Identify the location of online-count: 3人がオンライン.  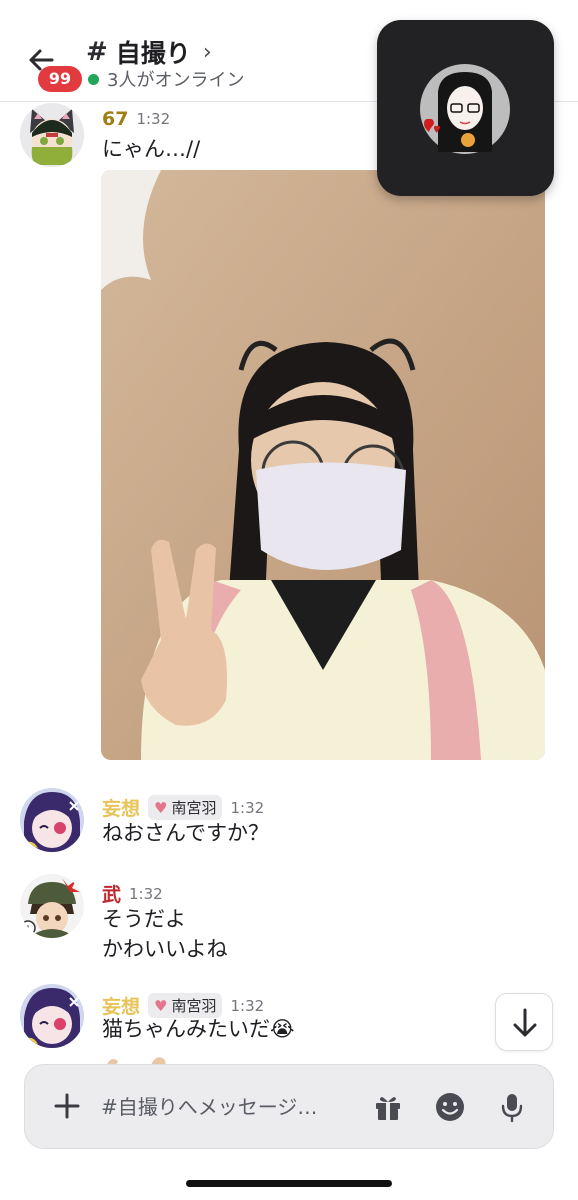
(176, 80).